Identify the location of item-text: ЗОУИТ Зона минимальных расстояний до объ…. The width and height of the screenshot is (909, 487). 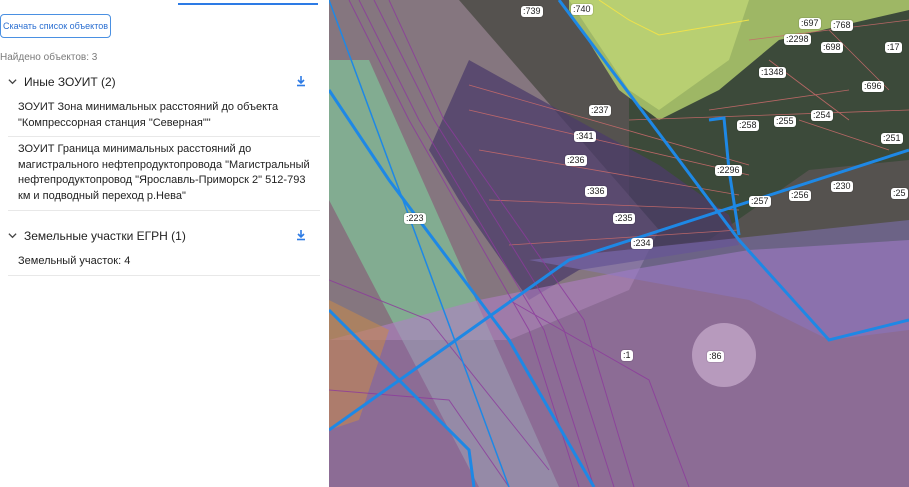
(148, 115).